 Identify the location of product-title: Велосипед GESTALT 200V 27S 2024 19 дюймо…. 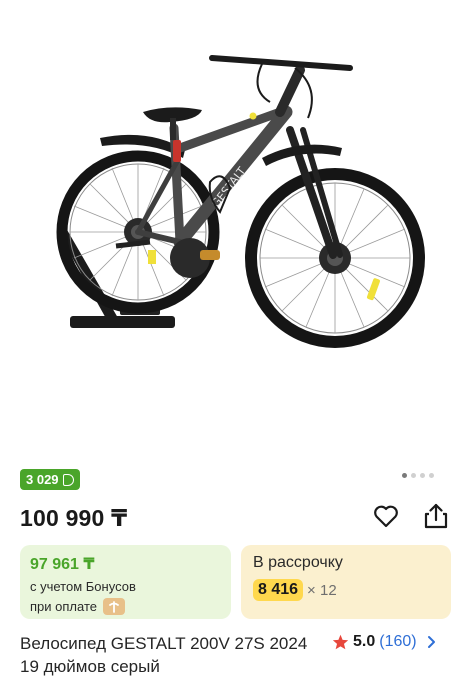
(164, 655).